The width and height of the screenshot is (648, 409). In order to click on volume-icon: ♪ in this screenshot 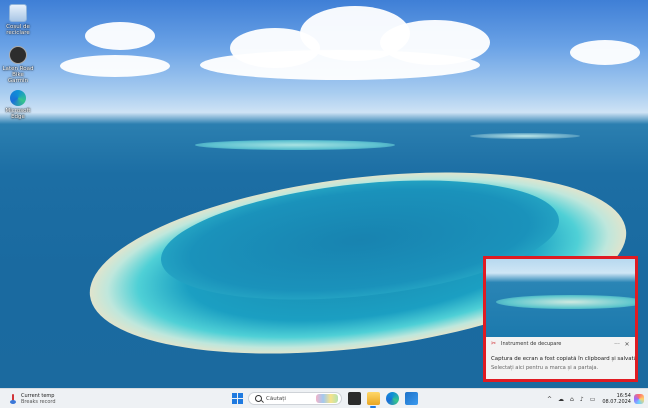, I will do `click(582, 399)`.